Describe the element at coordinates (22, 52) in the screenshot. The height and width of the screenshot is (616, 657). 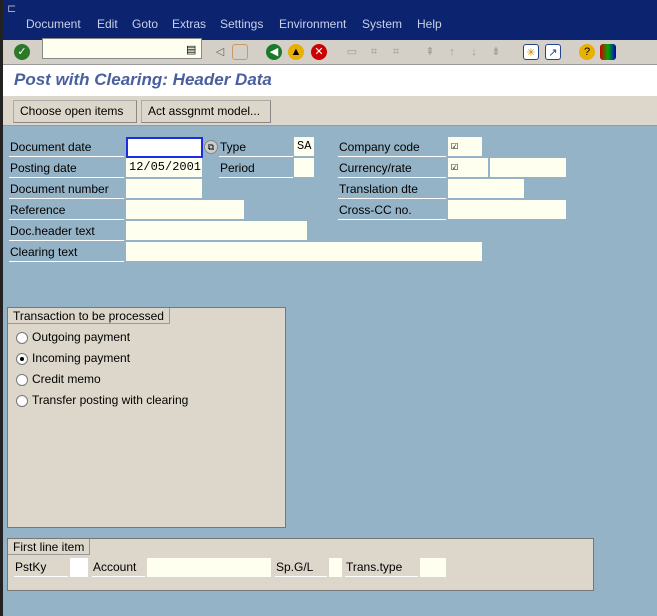
I see `enter-icon: ✓` at that location.